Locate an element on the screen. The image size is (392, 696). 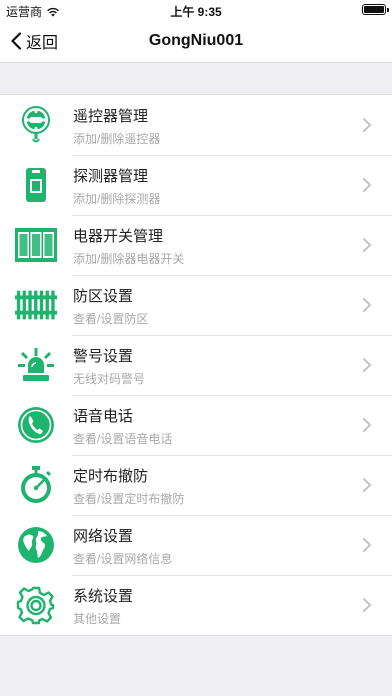
siren-icon is located at coordinates (36, 365).